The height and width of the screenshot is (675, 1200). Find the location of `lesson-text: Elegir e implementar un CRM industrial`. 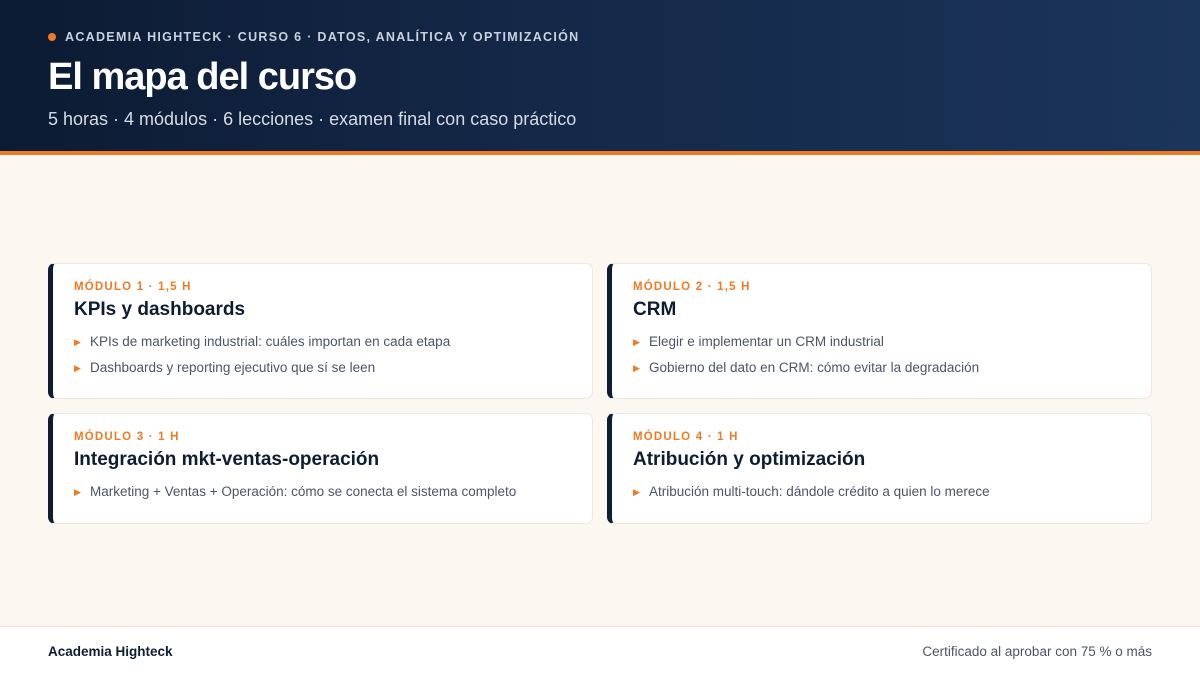

lesson-text: Elegir e implementar un CRM industrial is located at coordinates (766, 341).